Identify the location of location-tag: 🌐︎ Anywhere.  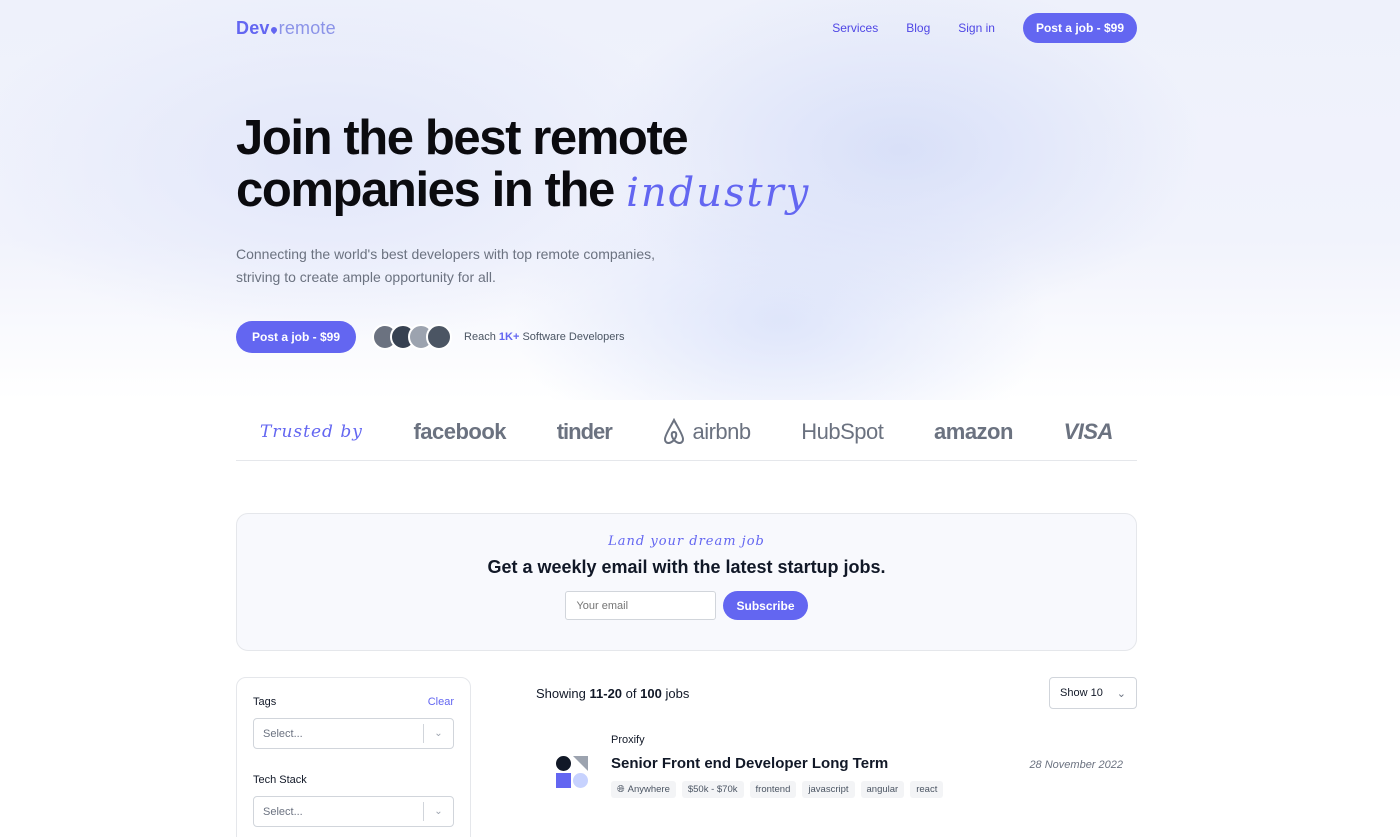
(643, 789).